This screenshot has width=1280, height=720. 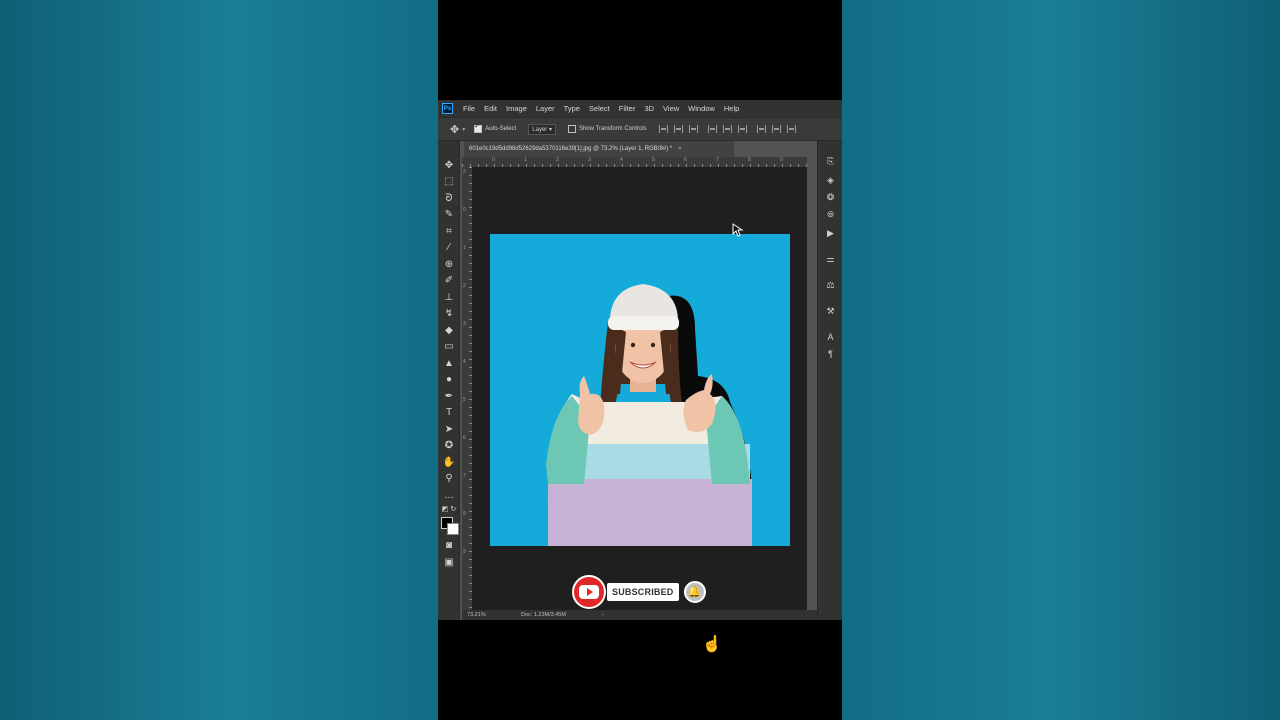 What do you see at coordinates (449, 298) in the screenshot?
I see `stamp-icon: ⊥` at bounding box center [449, 298].